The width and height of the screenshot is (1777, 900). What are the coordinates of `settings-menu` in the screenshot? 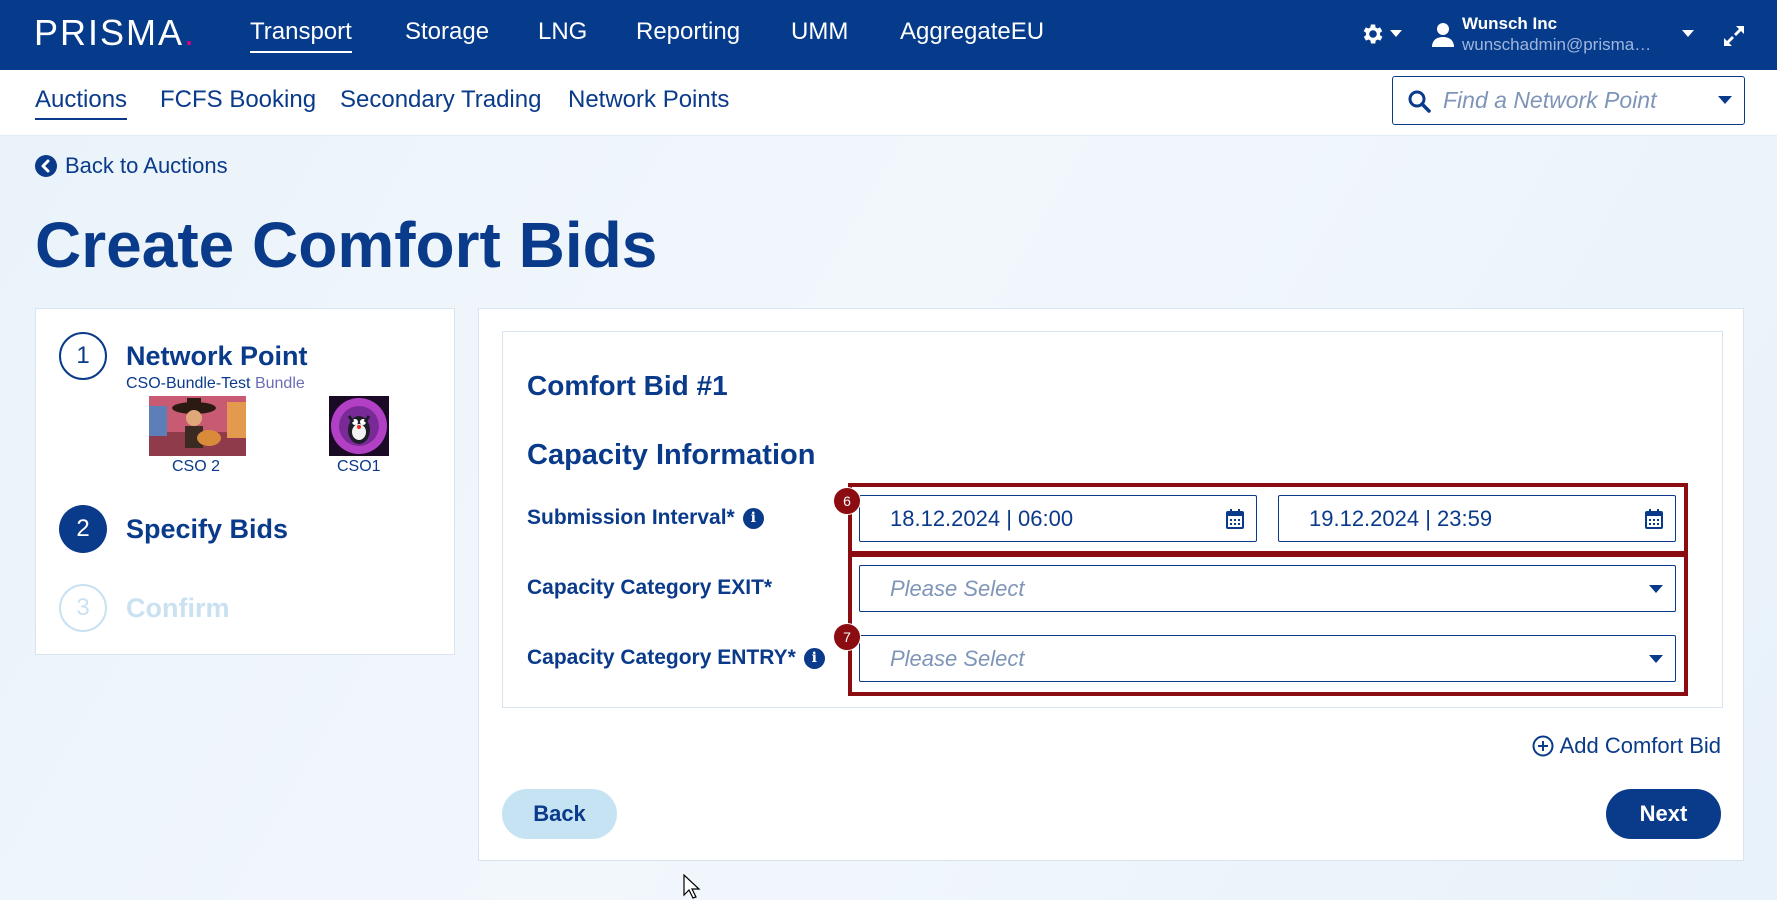 It's located at (1381, 34).